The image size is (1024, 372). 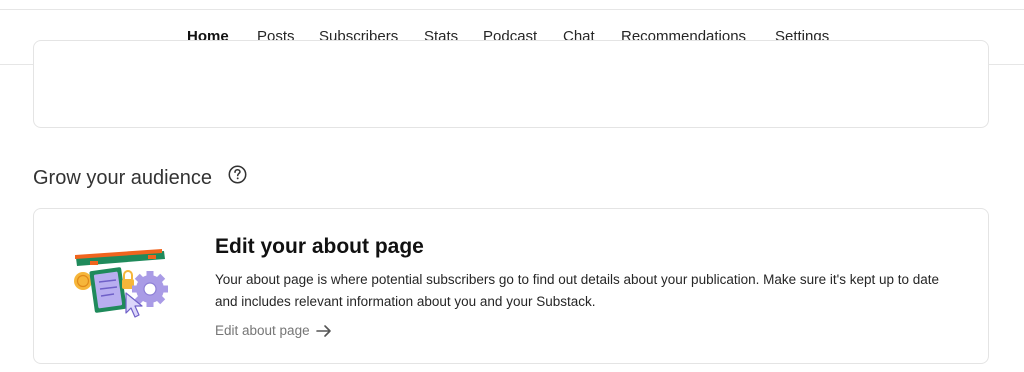 I want to click on top-strip, so click(x=512, y=5).